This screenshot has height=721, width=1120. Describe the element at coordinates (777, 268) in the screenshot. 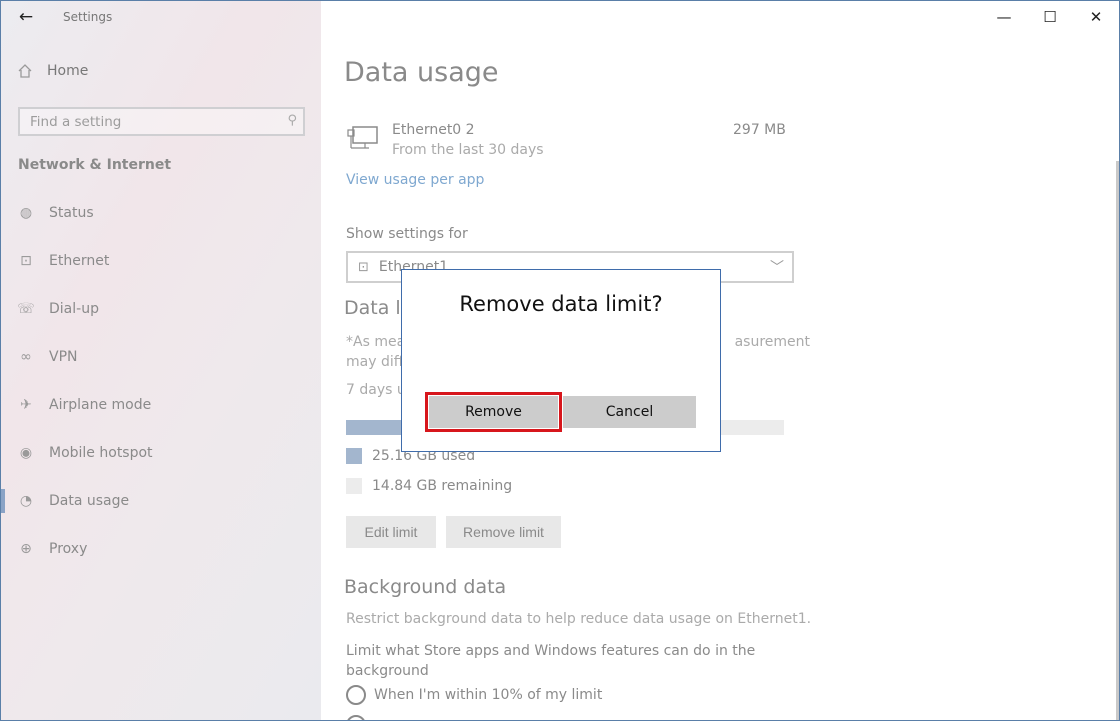

I see `chevron-down-icon: ﹀` at that location.